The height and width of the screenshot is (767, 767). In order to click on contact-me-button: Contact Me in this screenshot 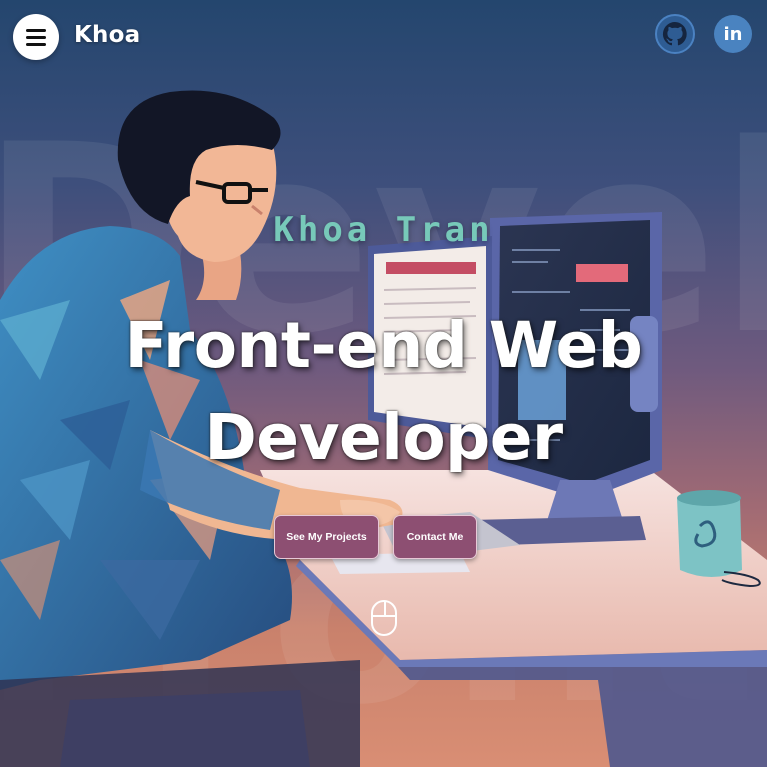, I will do `click(435, 537)`.